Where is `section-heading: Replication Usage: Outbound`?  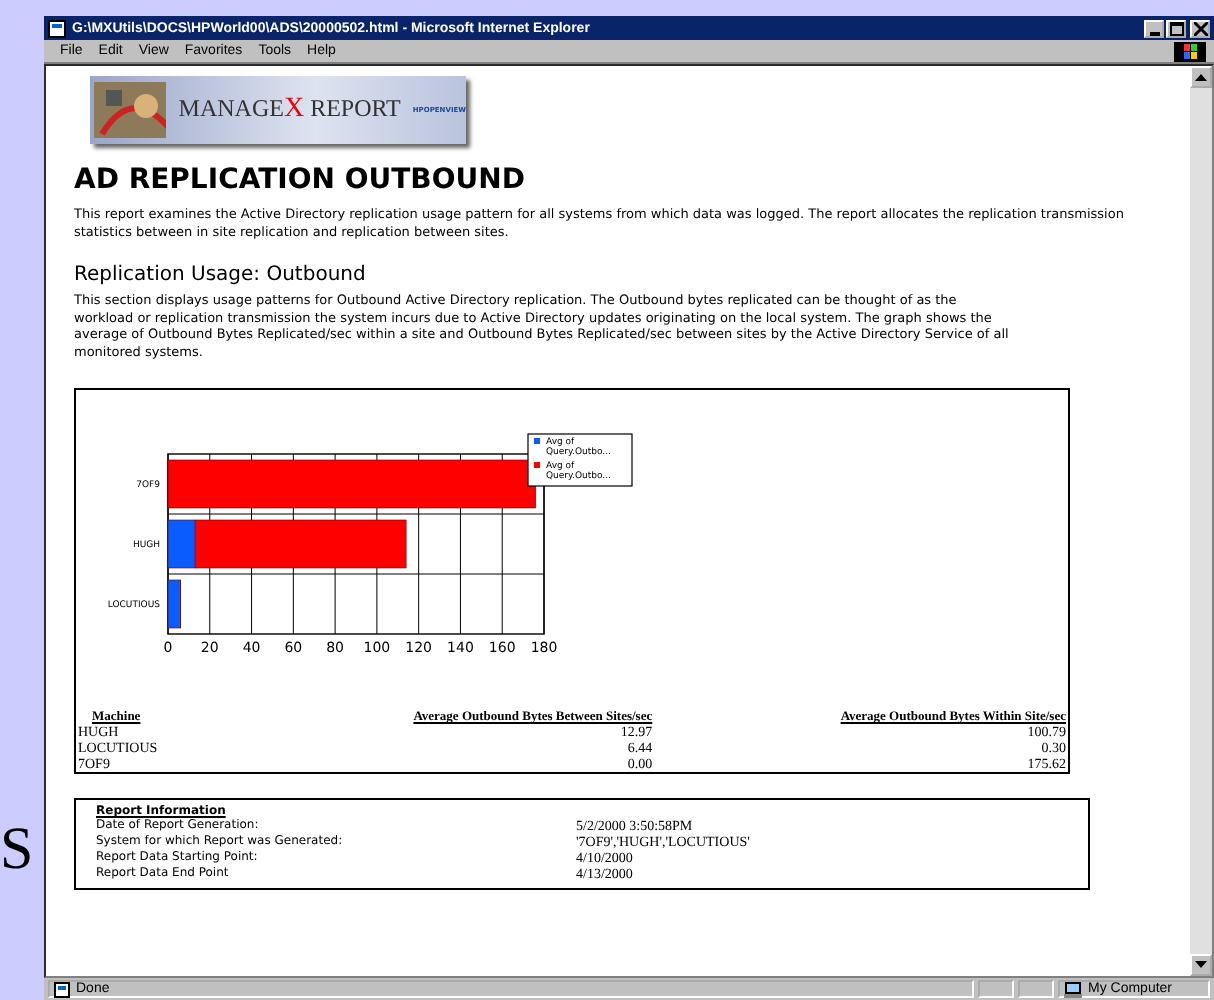 section-heading: Replication Usage: Outbound is located at coordinates (221, 275).